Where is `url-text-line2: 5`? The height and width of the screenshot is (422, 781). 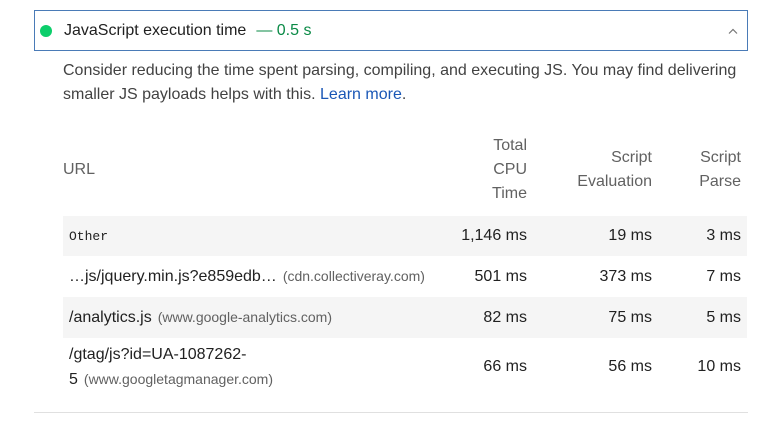 url-text-line2: 5 is located at coordinates (73, 379).